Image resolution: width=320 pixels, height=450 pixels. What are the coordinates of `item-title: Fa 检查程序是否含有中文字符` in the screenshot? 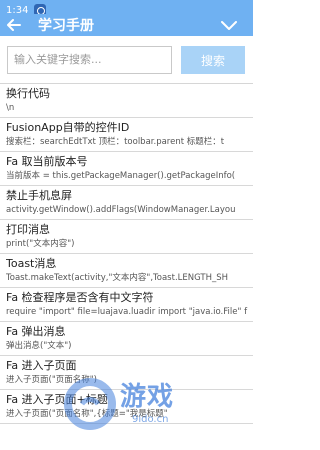 It's located at (80, 297).